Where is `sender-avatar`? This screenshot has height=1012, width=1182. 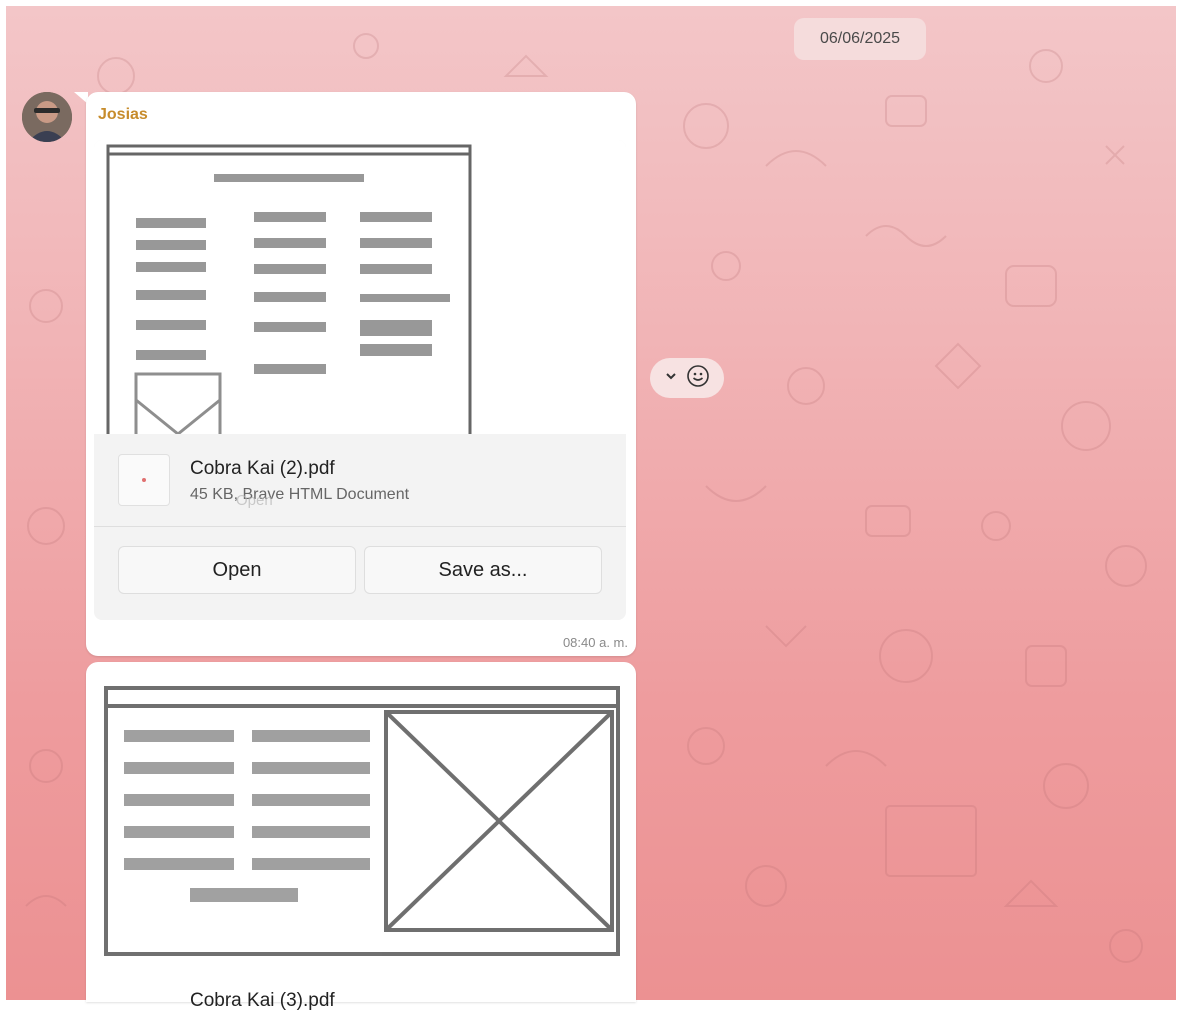 sender-avatar is located at coordinates (47, 117).